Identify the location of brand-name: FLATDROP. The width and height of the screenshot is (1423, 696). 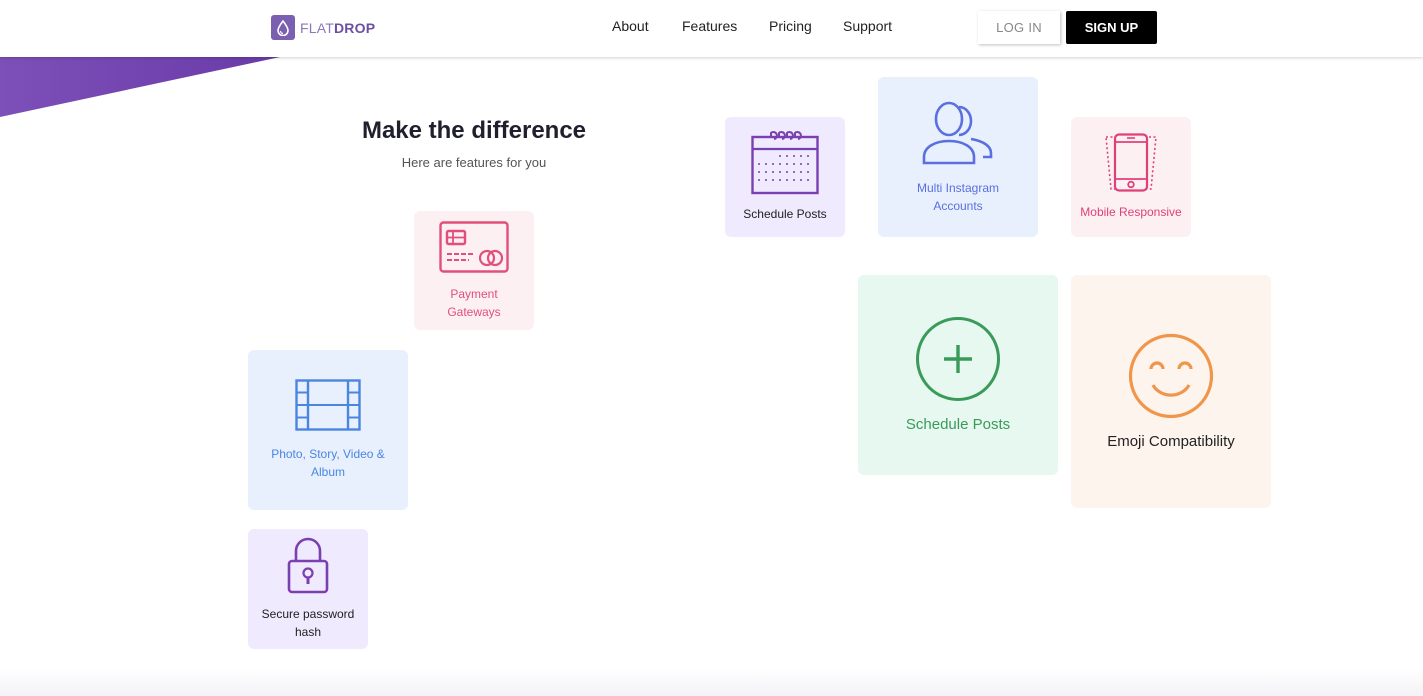
(337, 28).